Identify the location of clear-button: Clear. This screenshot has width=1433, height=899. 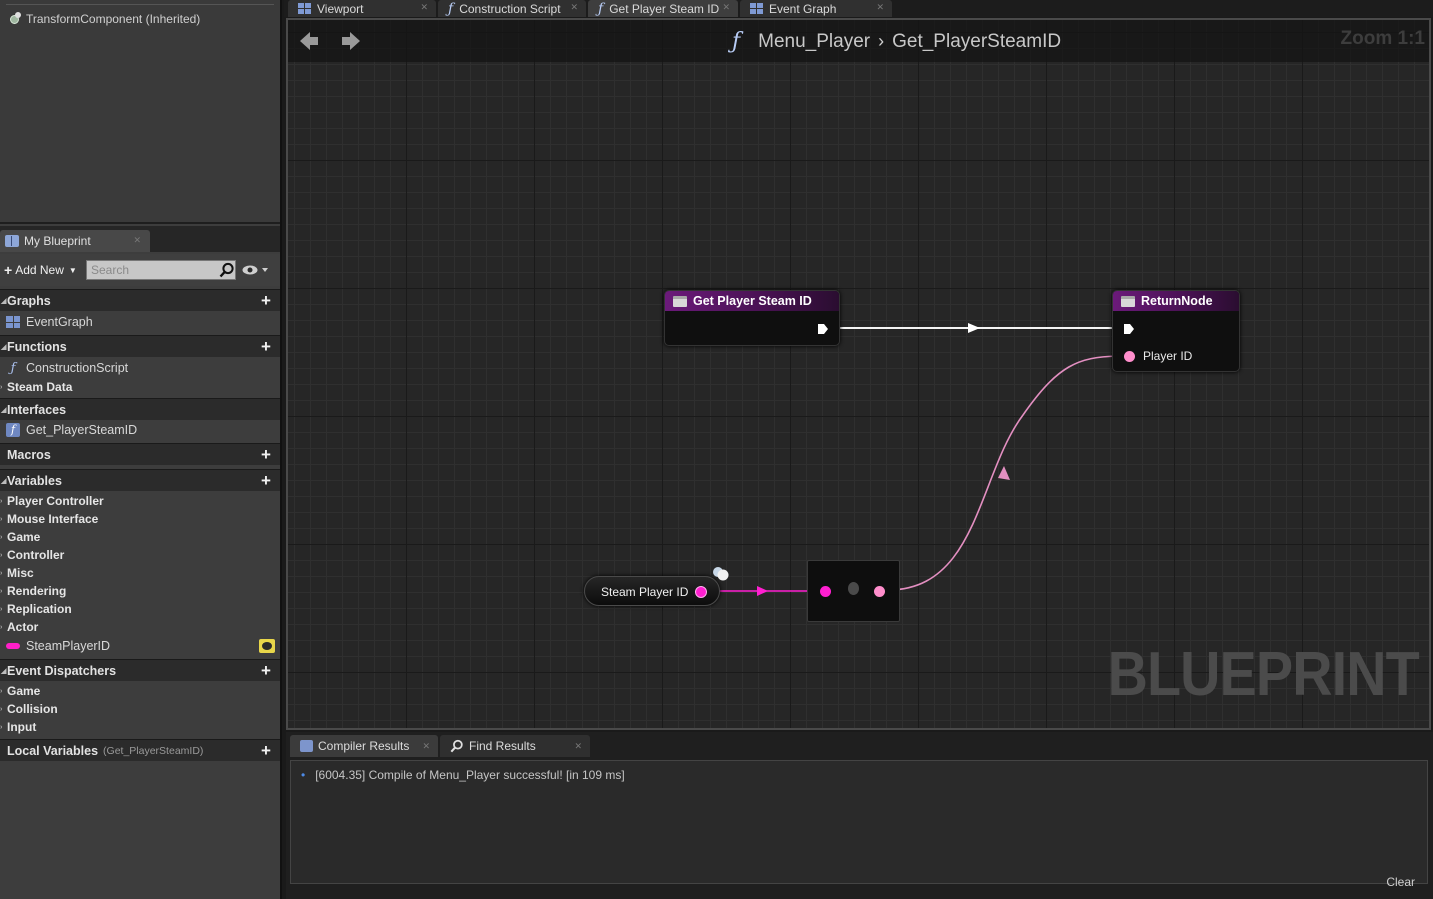
(1400, 882).